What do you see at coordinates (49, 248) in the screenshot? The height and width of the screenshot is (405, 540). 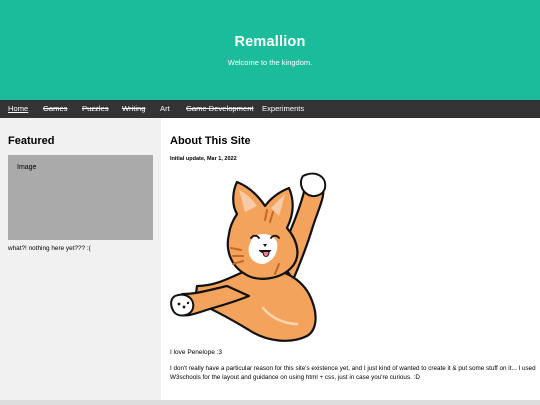 I see `sidebar-note: what?! nothing here yet??? :(` at bounding box center [49, 248].